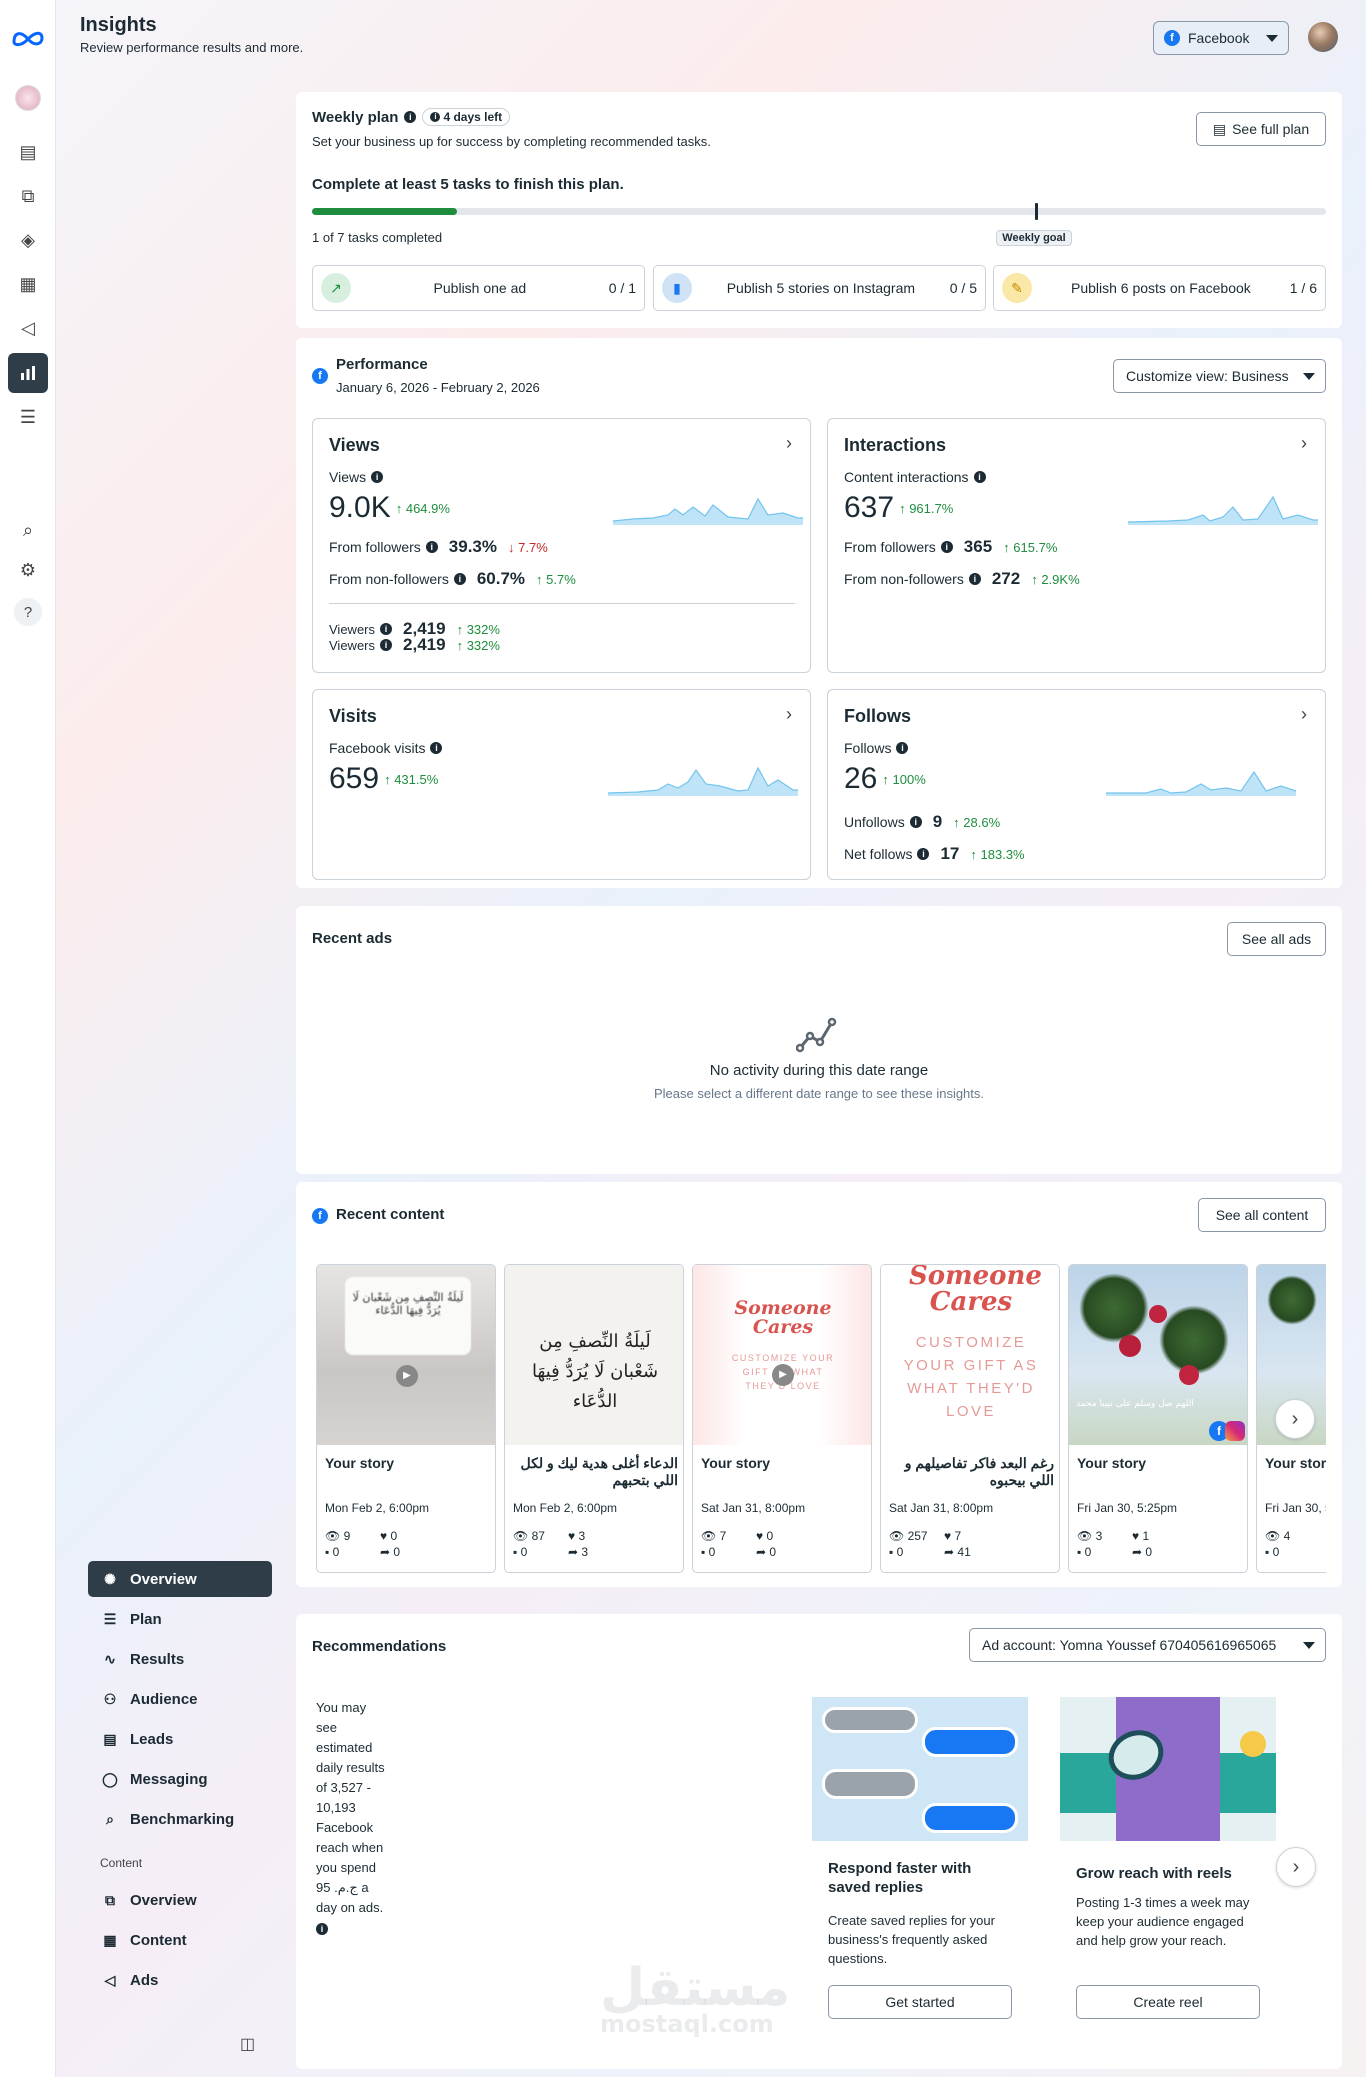 The image size is (1366, 2077). Describe the element at coordinates (765, 1536) in the screenshot. I see `likes-stat: ♥ 0` at that location.